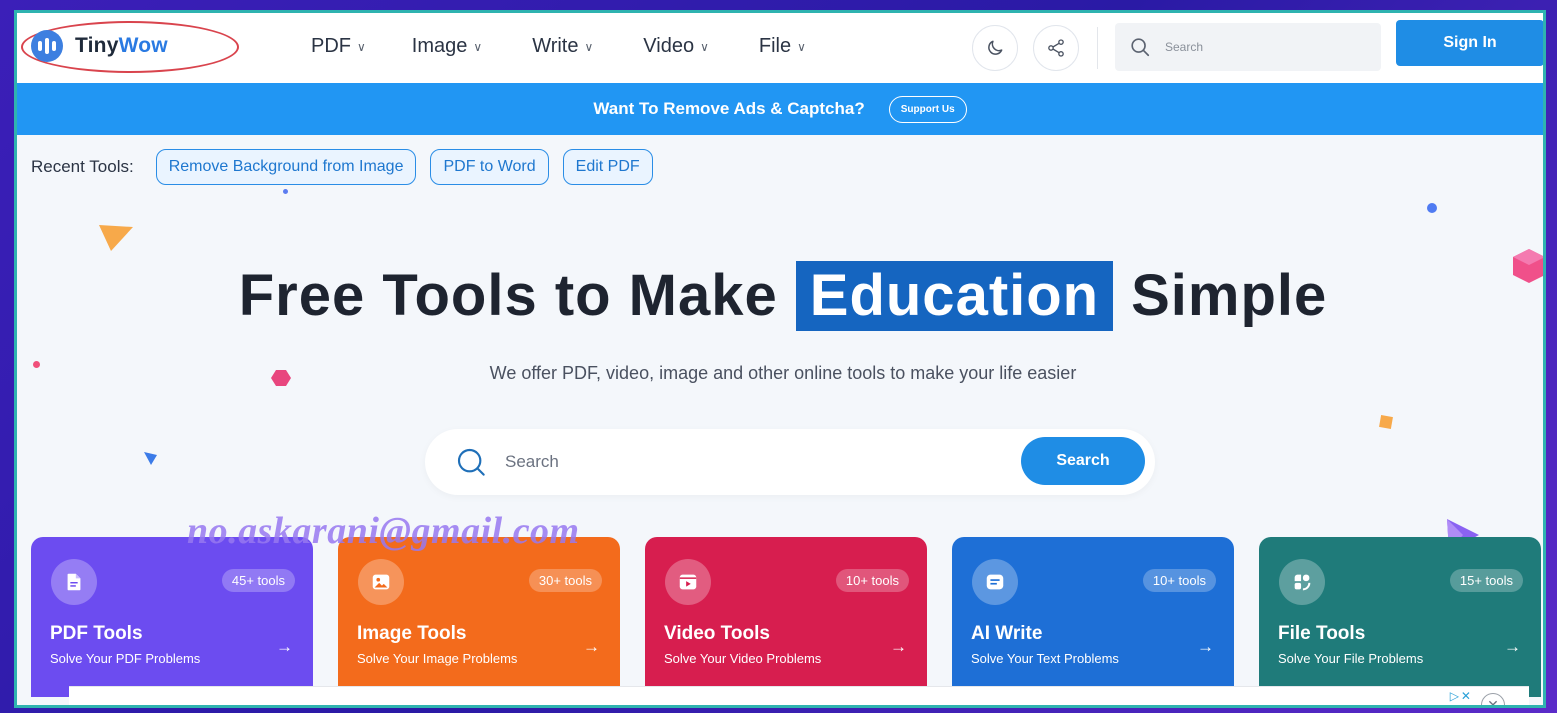  Describe the element at coordinates (489, 167) in the screenshot. I see `recent-tool-chip: PDF to Word` at that location.